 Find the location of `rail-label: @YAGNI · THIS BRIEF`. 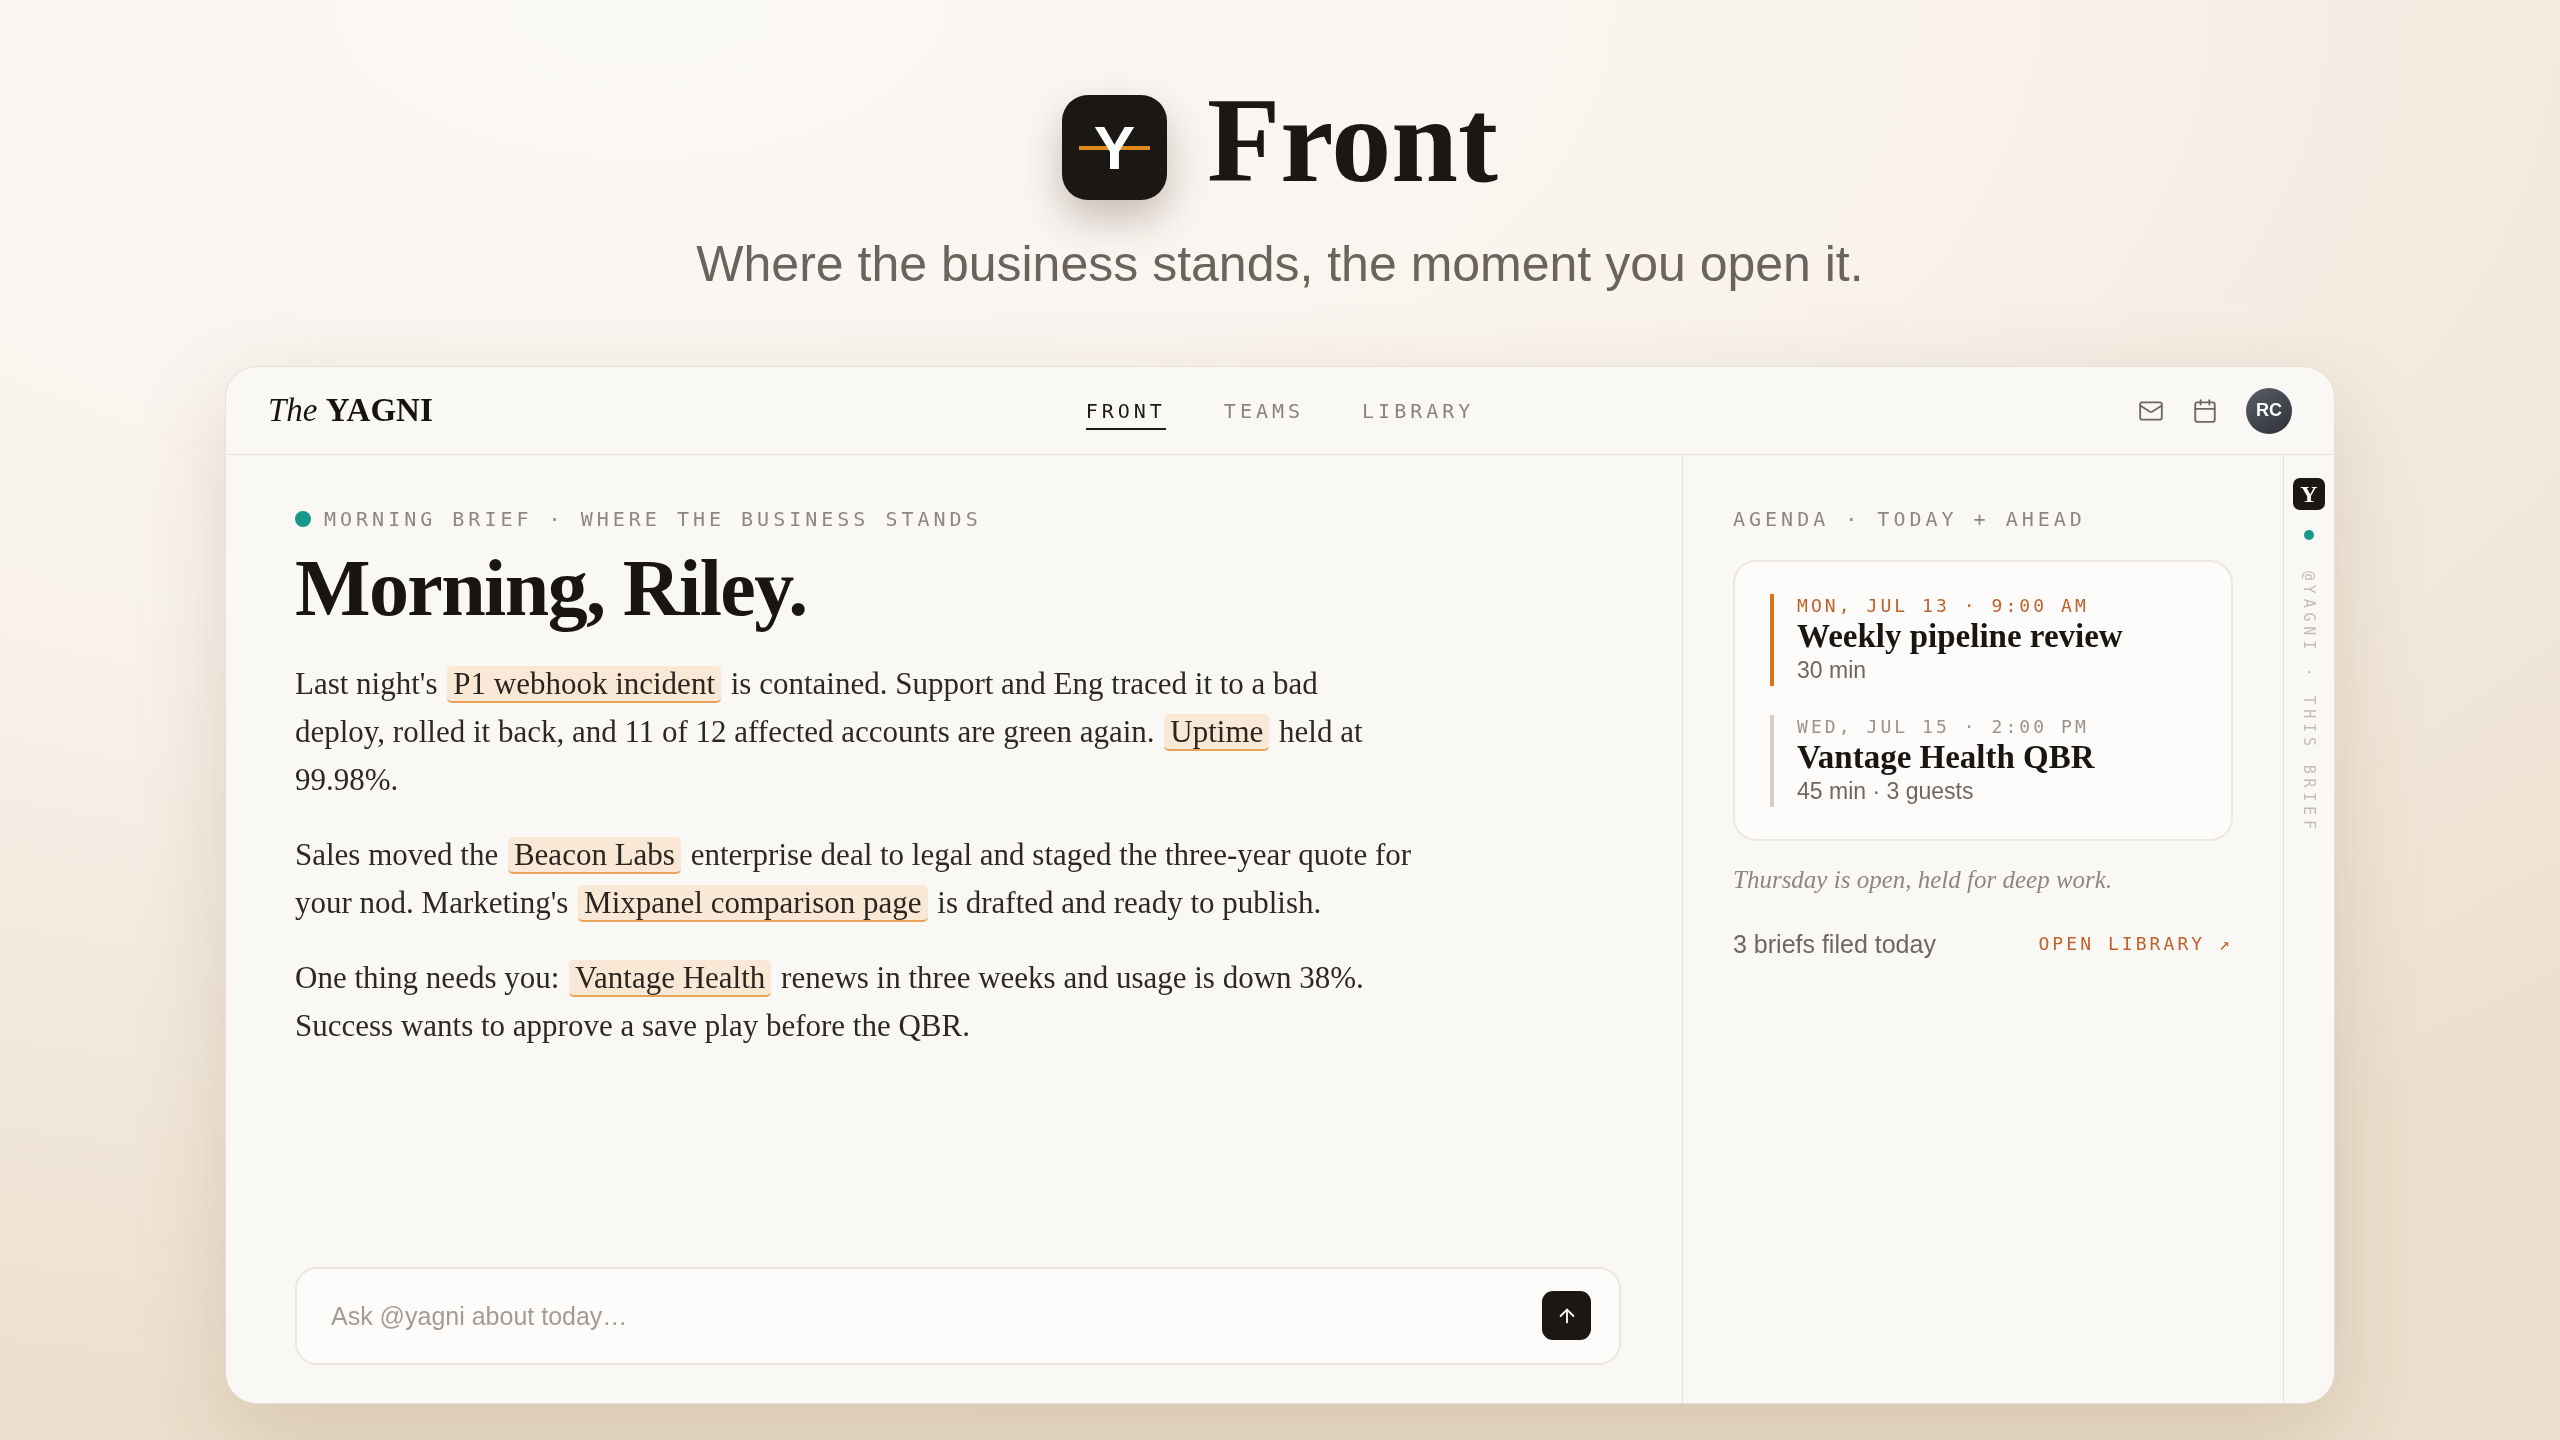

rail-label: @YAGNI · THIS BRIEF is located at coordinates (2309, 702).